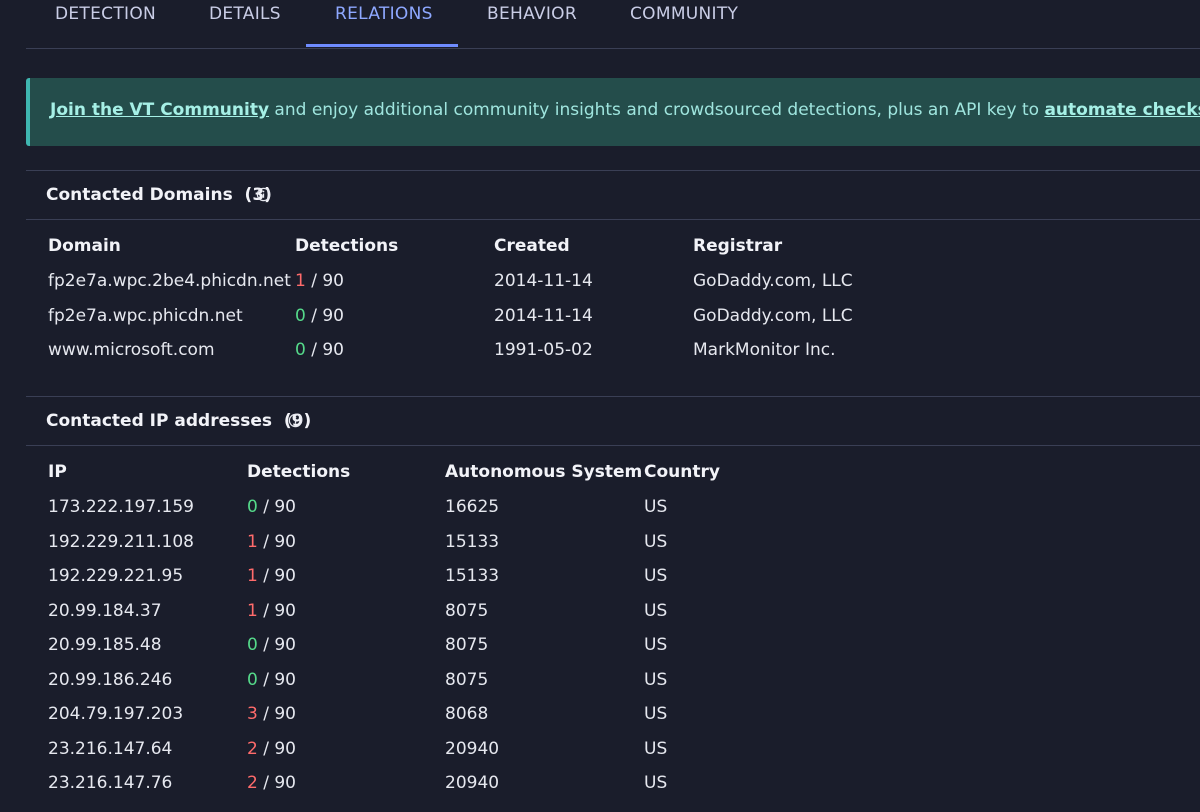  What do you see at coordinates (139, 195) in the screenshot?
I see `contacted-domains-title: Contacted Domains` at bounding box center [139, 195].